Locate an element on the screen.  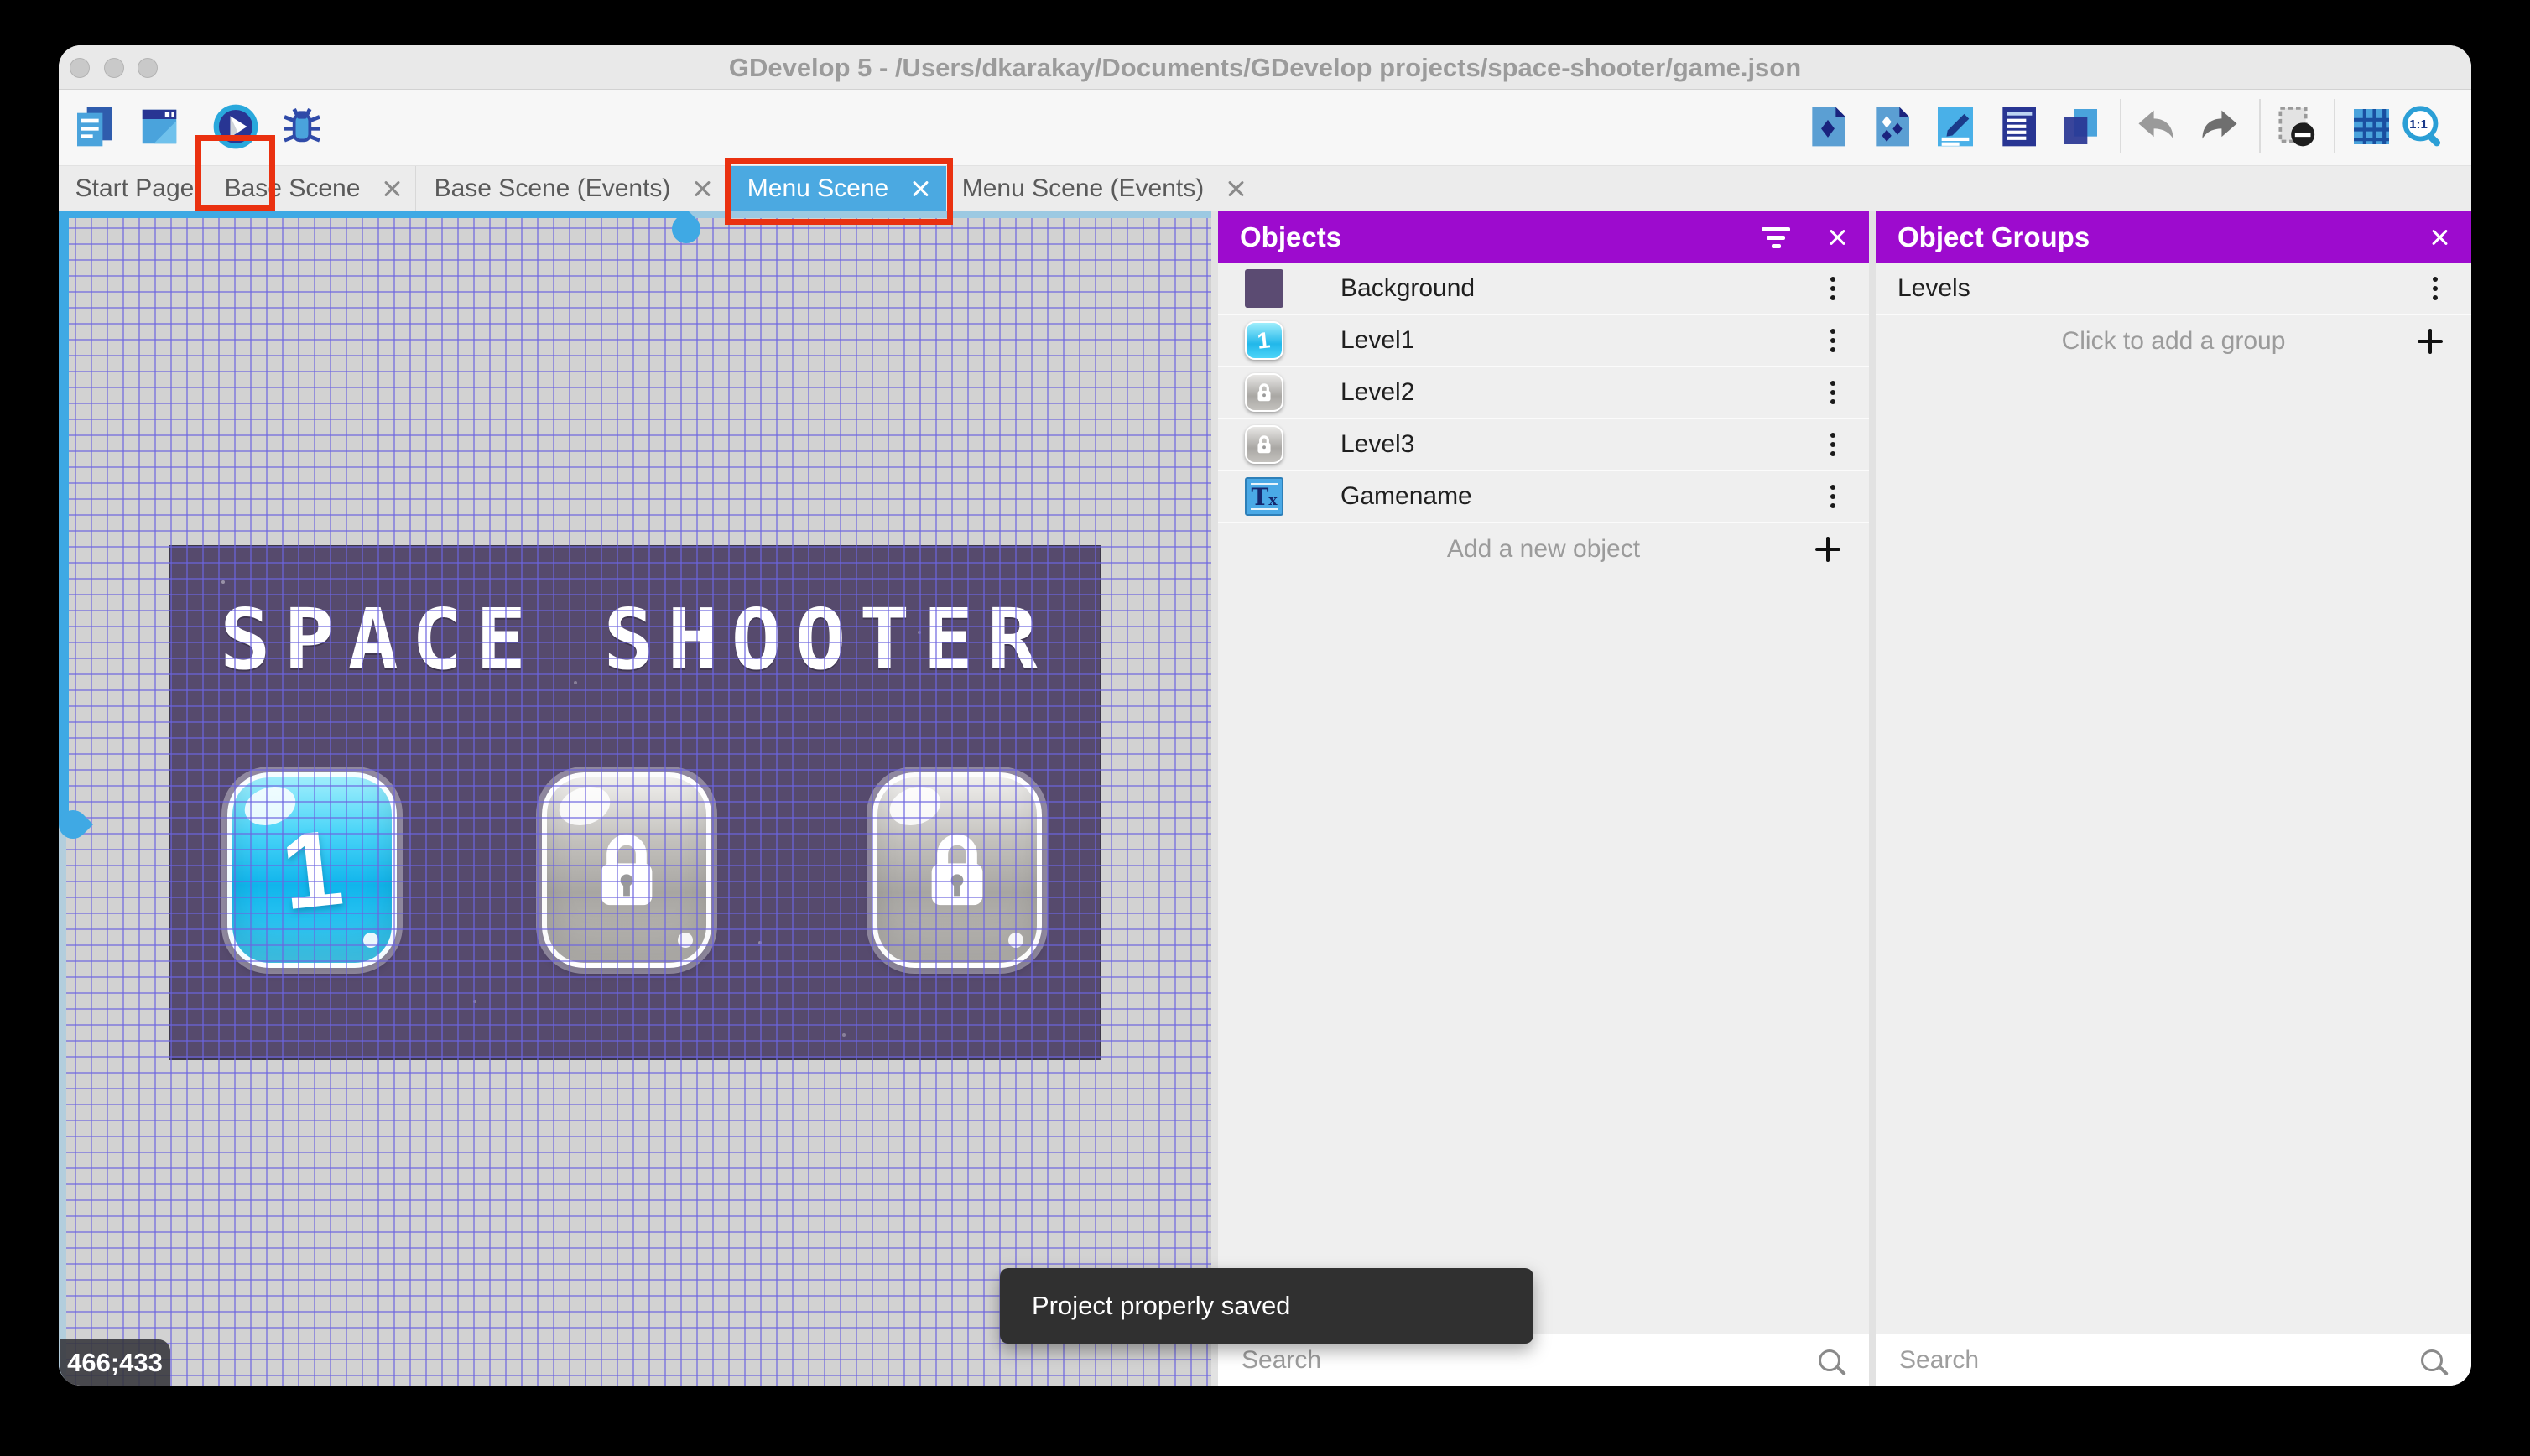
tab-label: Menu Scene is located at coordinates (818, 188).